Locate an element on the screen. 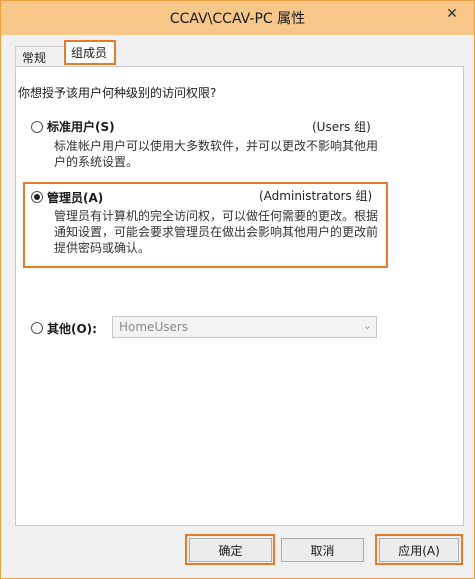 The width and height of the screenshot is (475, 579). apply-button: 应用(A) is located at coordinates (419, 550).